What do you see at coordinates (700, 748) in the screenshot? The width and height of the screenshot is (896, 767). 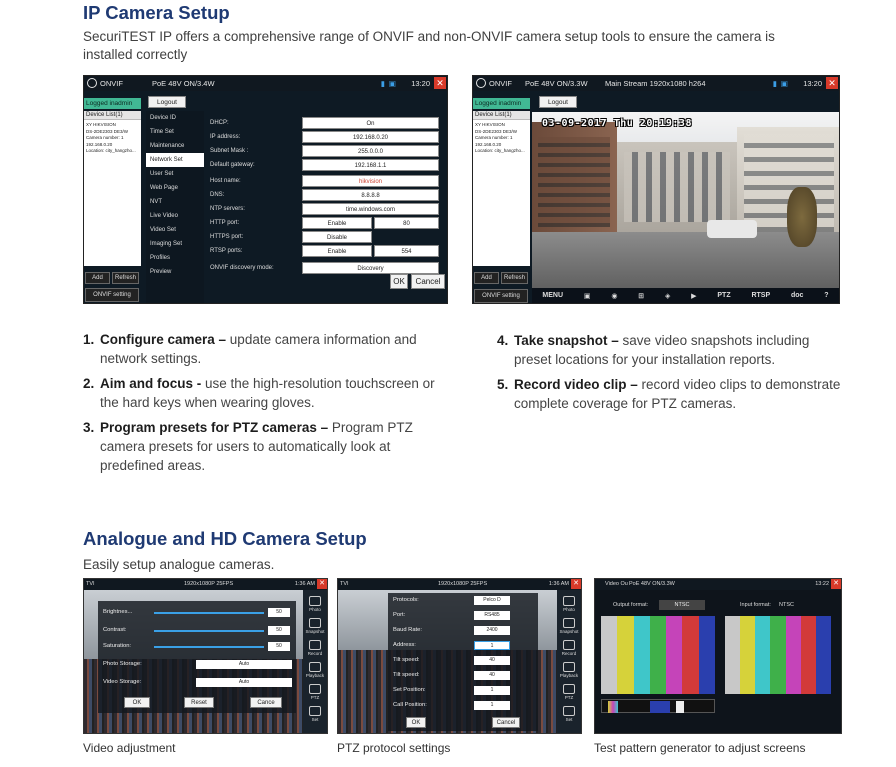 I see `test-pattern-caption: Test pattern generator to adjust screens` at bounding box center [700, 748].